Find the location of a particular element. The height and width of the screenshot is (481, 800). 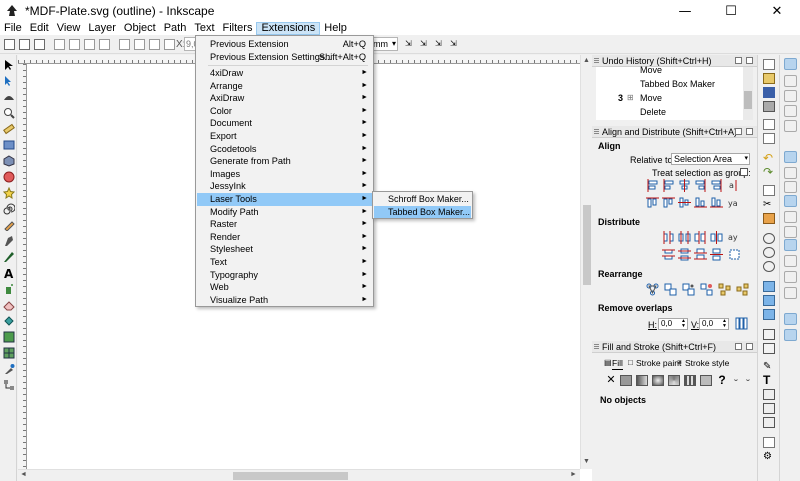

menu-item-color: Color ► is located at coordinates (284, 111).